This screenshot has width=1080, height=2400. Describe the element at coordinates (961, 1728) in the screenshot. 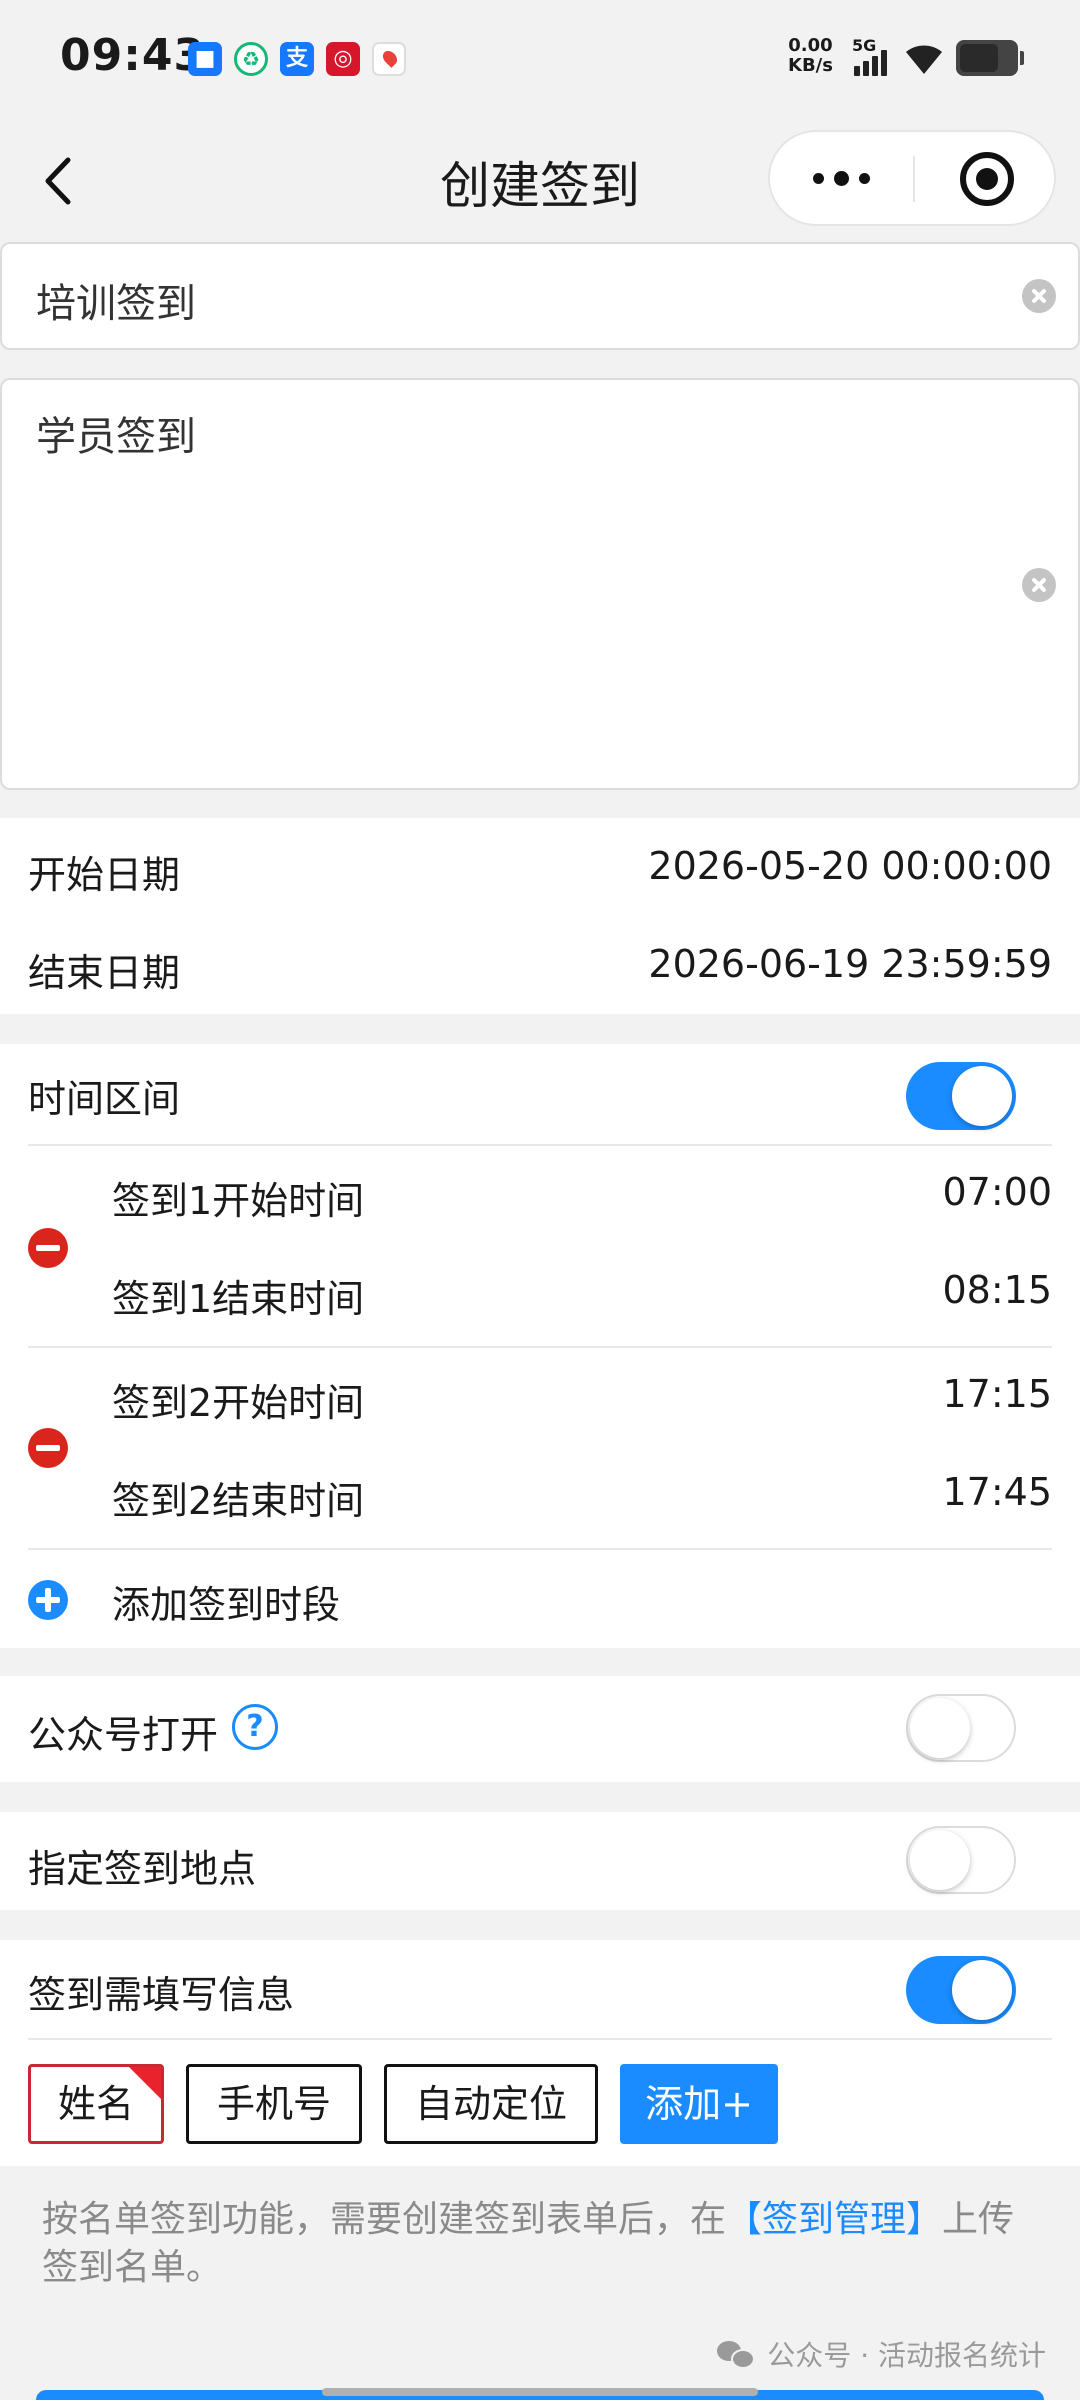

I see `official-account-toggle` at that location.